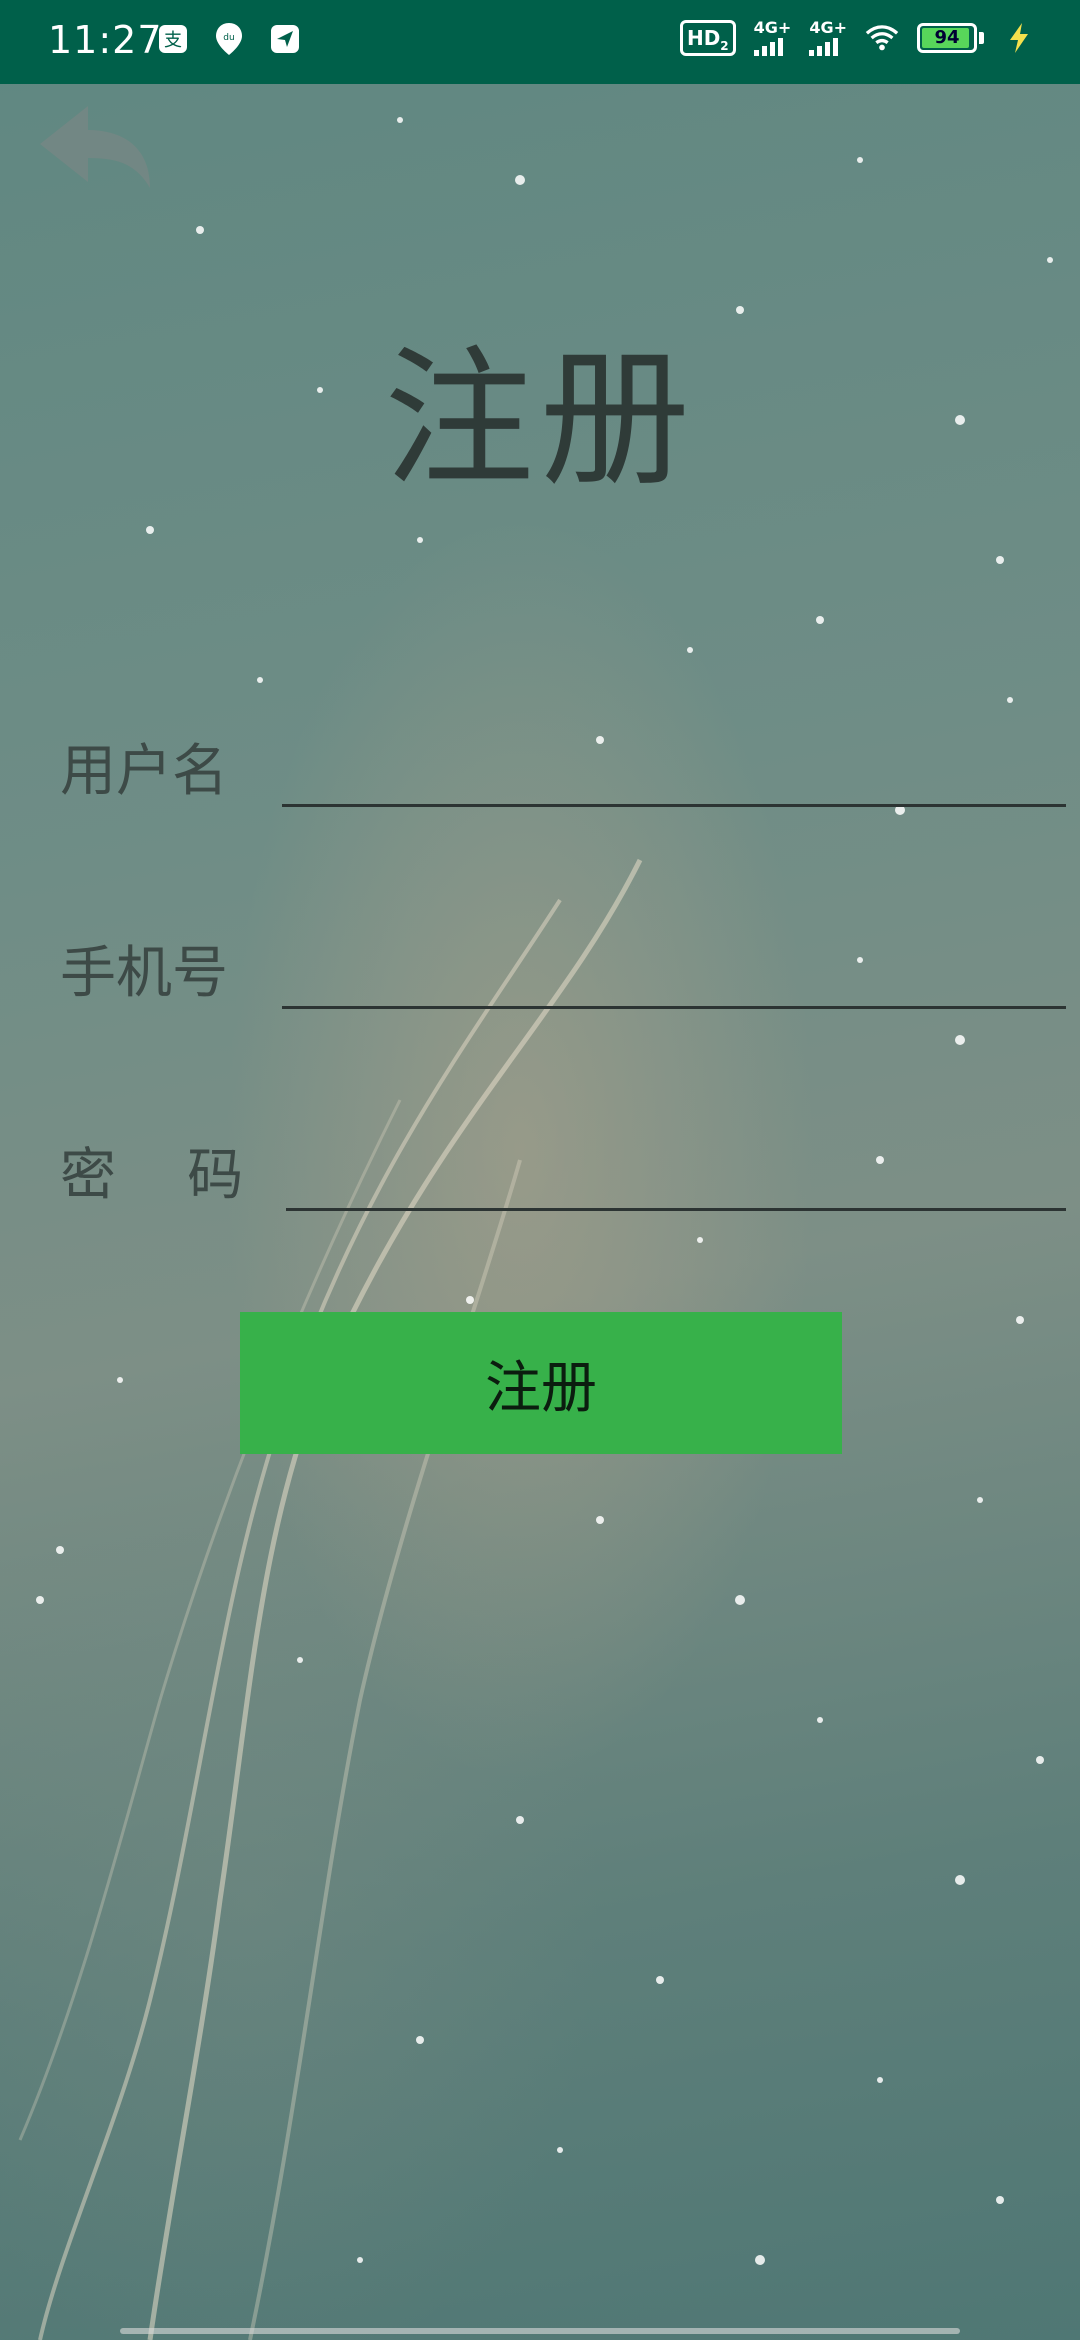  I want to click on back-button, so click(97, 148).